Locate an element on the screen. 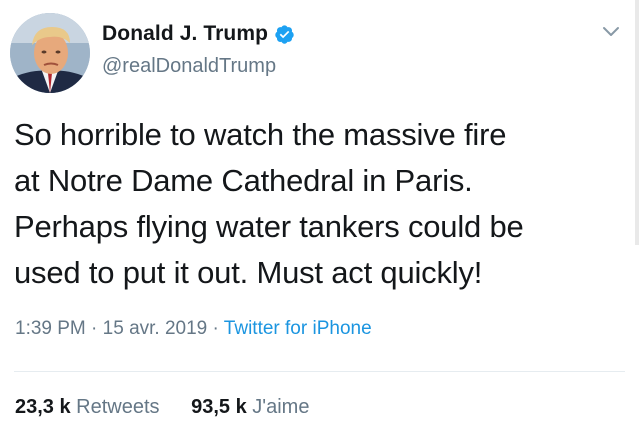 This screenshot has height=438, width=639. tweet-text-line: at Notre Dame Cathedral in Paris. is located at coordinates (243, 180).